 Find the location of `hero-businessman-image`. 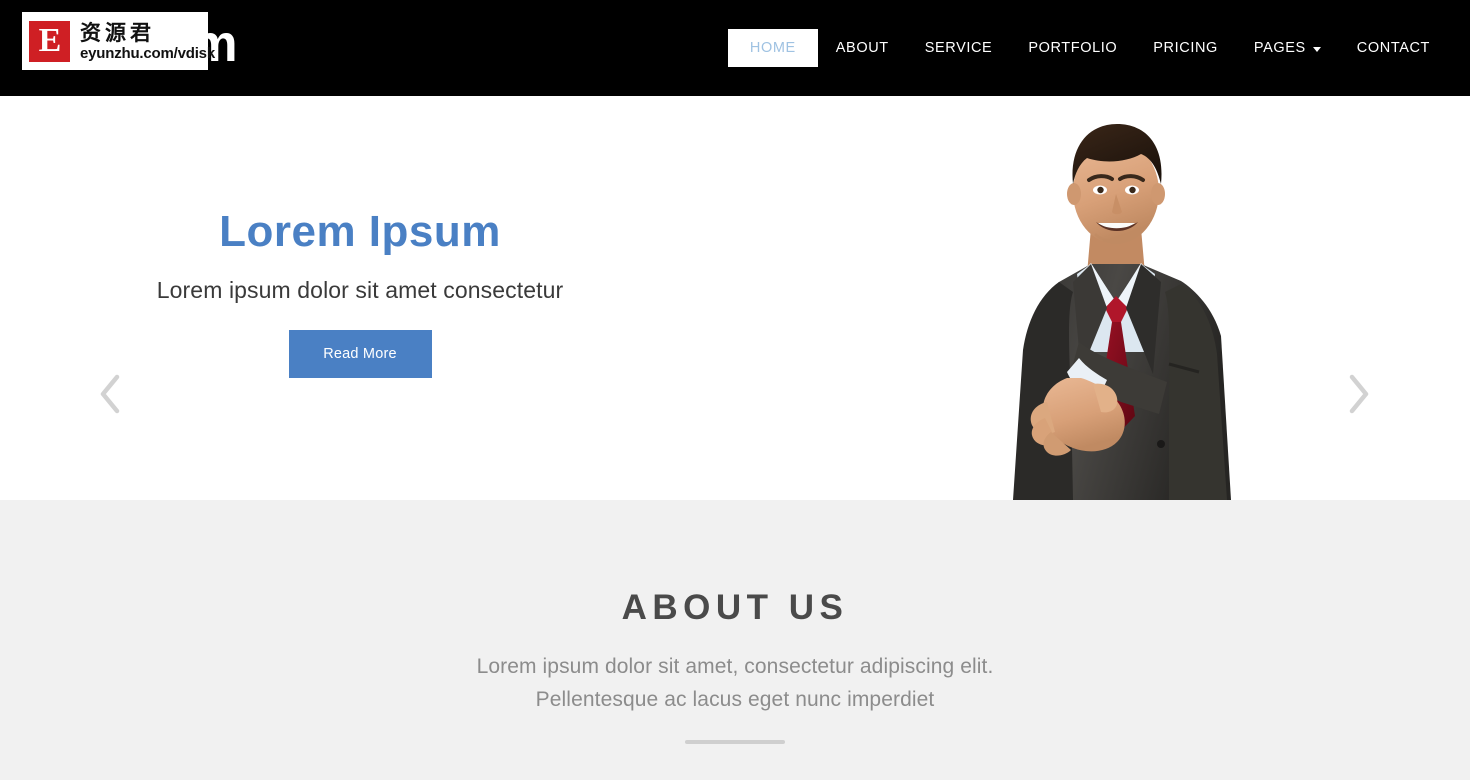

hero-businessman-image is located at coordinates (1115, 298).